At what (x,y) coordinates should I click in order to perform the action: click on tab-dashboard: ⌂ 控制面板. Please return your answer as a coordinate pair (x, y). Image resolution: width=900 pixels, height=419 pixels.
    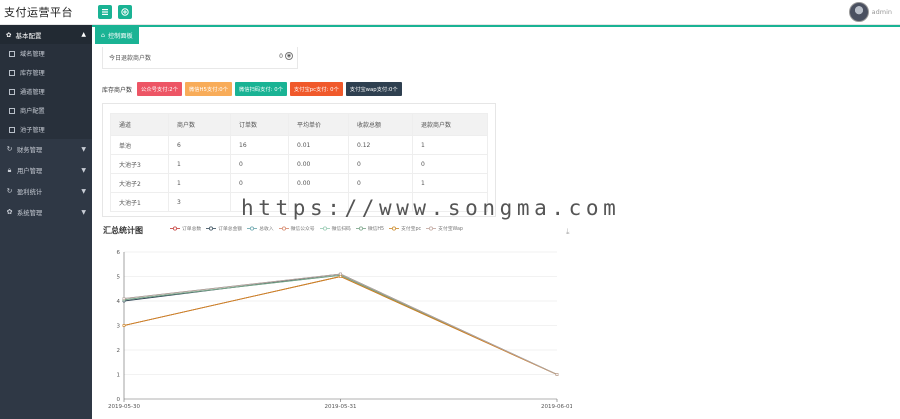
    Looking at the image, I should click on (117, 35).